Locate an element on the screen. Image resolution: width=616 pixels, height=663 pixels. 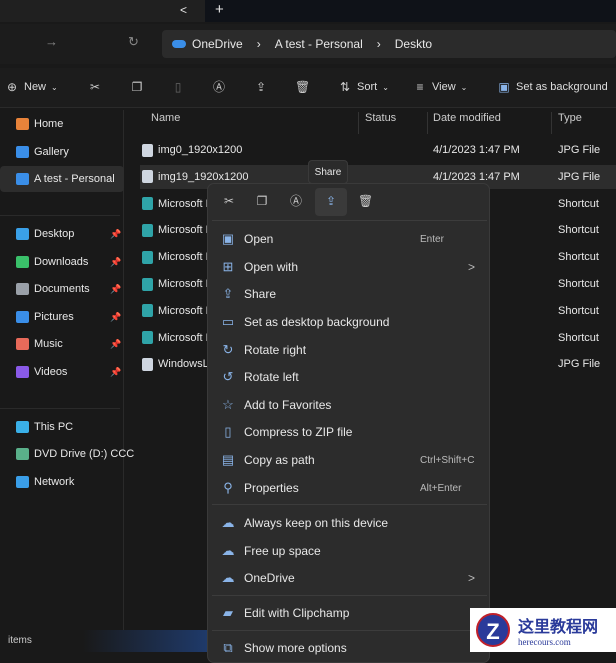
menu-icon: ⇪ is located at coordinates (228, 293).